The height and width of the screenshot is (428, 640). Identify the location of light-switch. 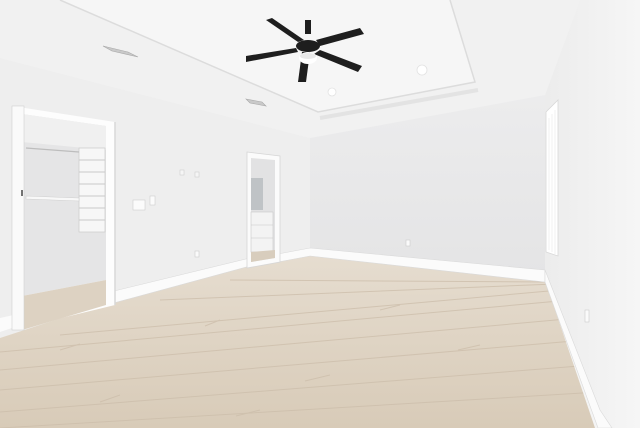
(139, 205).